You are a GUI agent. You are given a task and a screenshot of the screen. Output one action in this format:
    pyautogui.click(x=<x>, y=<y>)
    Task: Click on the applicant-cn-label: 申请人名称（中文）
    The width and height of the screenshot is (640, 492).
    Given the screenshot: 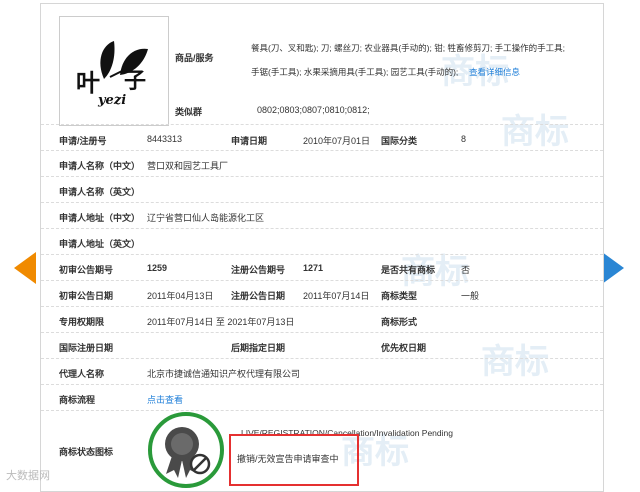 What is the action you would take?
    pyautogui.click(x=100, y=166)
    